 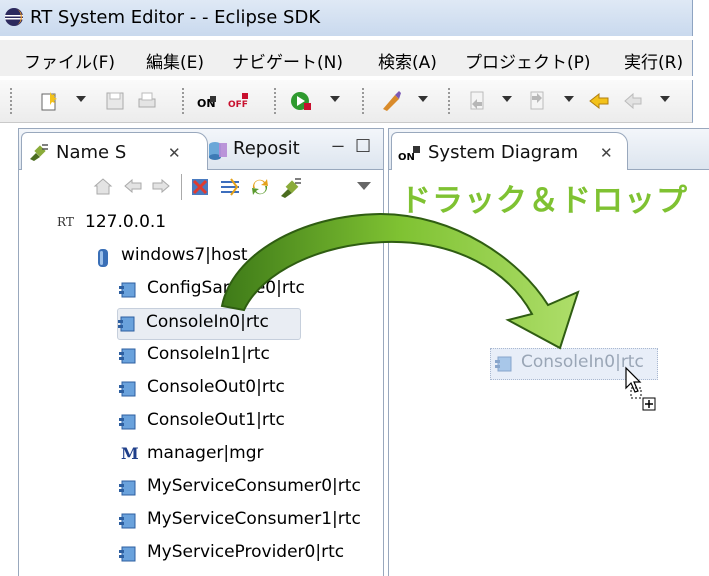 I want to click on repository-icon, so click(x=218, y=151).